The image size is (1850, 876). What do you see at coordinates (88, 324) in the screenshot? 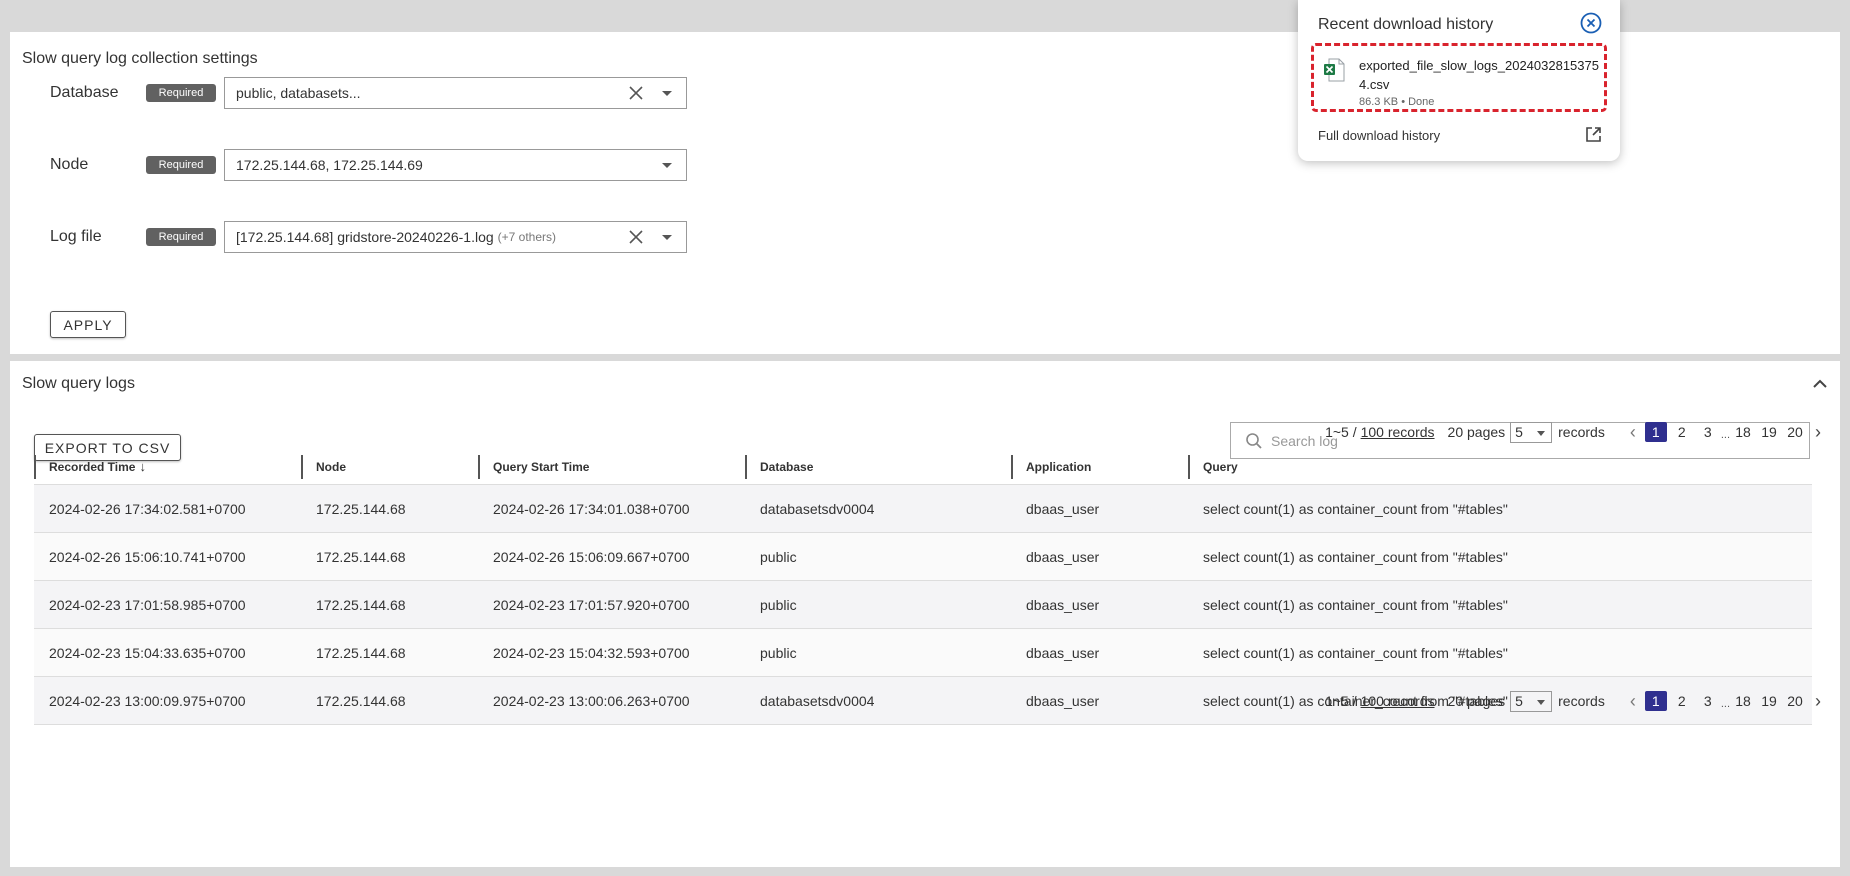
I see `apply-button: APPLY` at bounding box center [88, 324].